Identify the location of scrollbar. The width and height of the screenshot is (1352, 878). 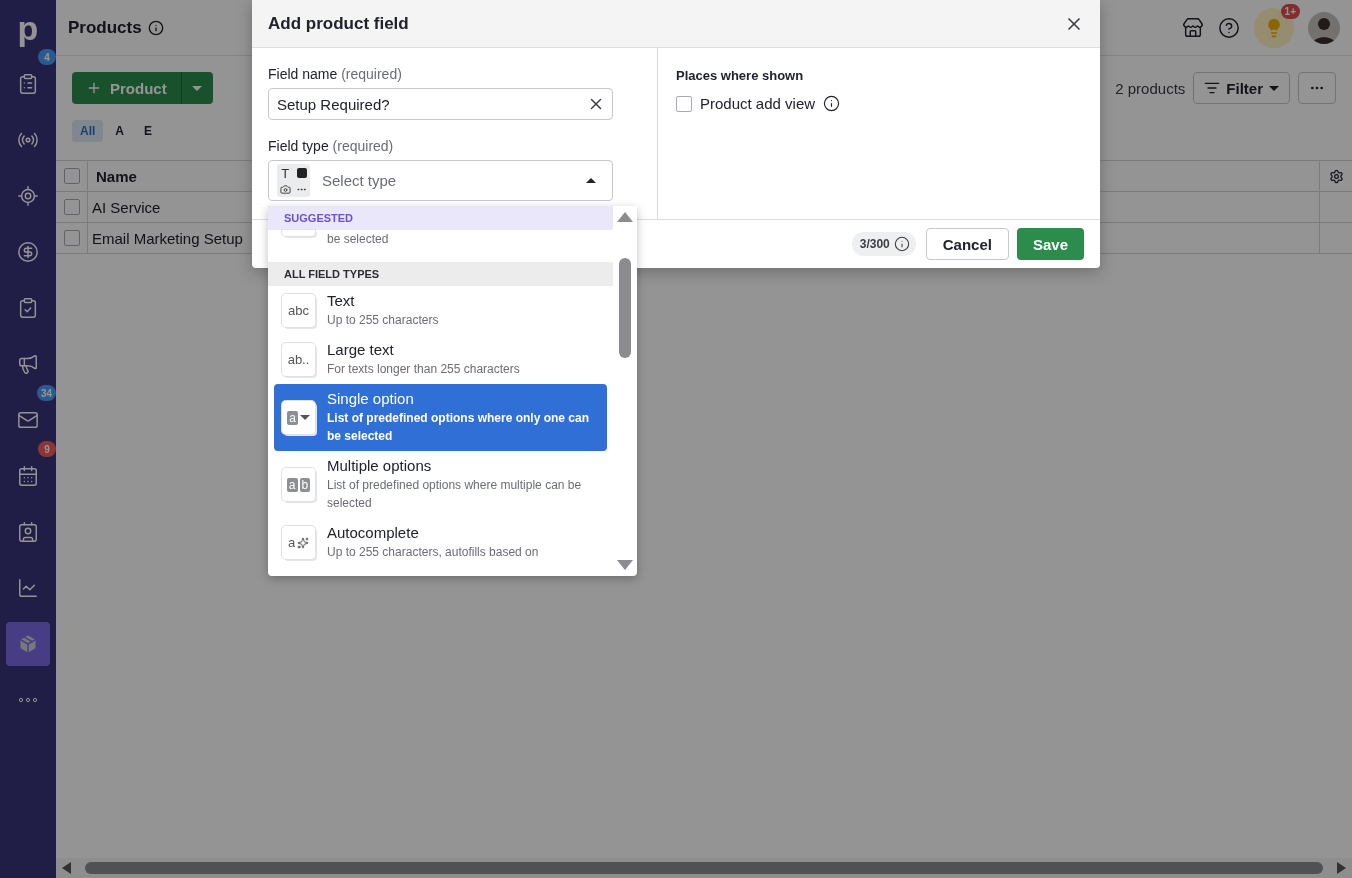
(704, 868).